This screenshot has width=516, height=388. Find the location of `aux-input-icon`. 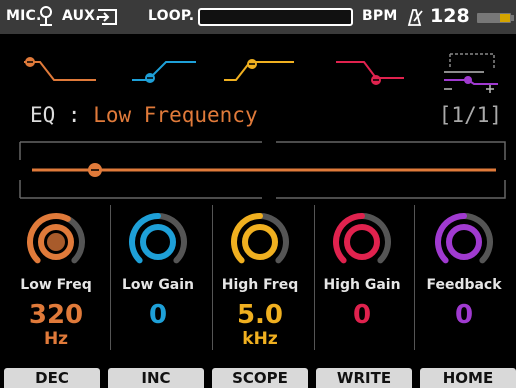

aux-input-icon is located at coordinates (107, 17).